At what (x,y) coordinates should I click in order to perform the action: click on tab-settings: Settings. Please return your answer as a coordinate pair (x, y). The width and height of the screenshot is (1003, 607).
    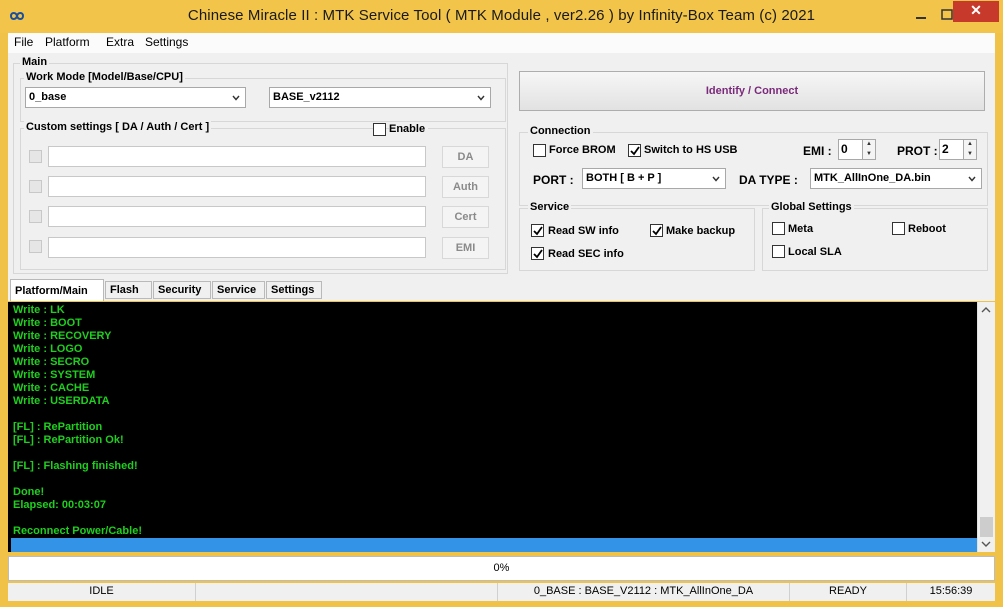
    Looking at the image, I should click on (294, 290).